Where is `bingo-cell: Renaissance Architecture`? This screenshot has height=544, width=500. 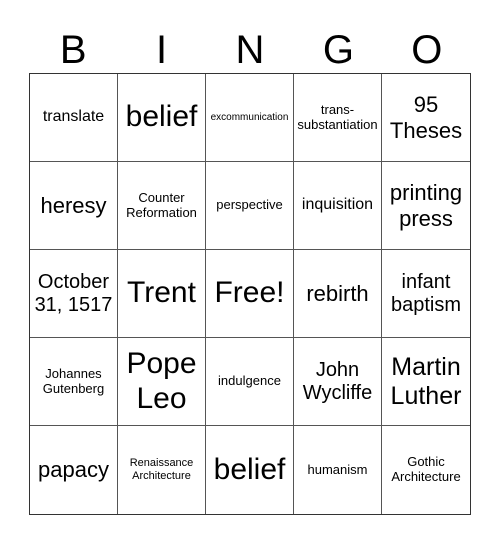 bingo-cell: Renaissance Architecture is located at coordinates (162, 470).